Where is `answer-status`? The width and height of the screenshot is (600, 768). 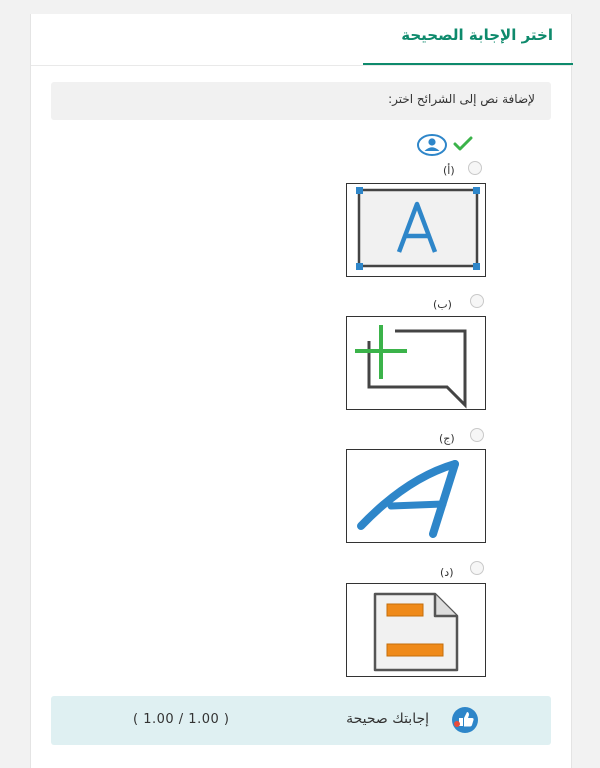
answer-status is located at coordinates (457, 145).